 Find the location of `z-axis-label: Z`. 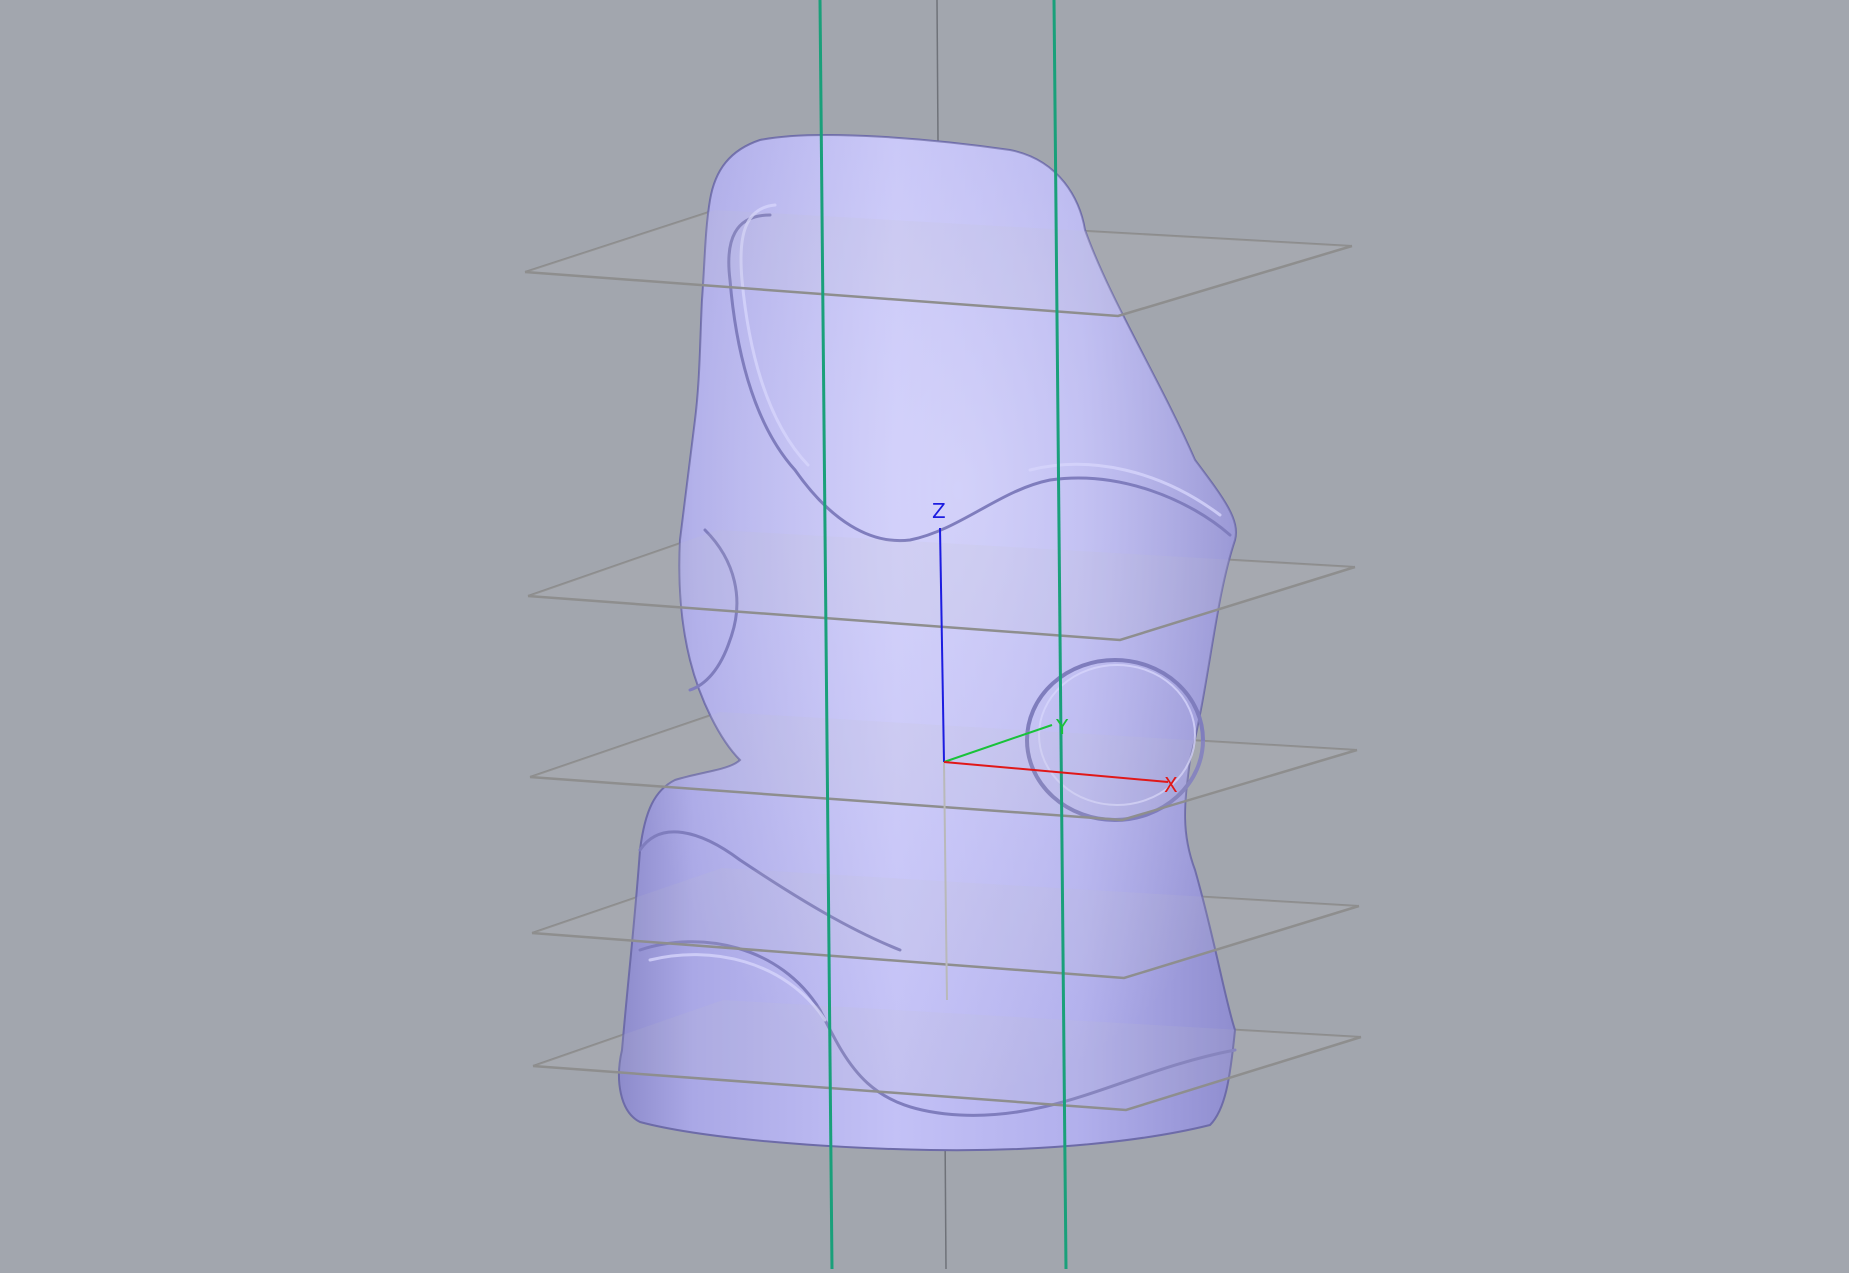

z-axis-label: Z is located at coordinates (939, 511).